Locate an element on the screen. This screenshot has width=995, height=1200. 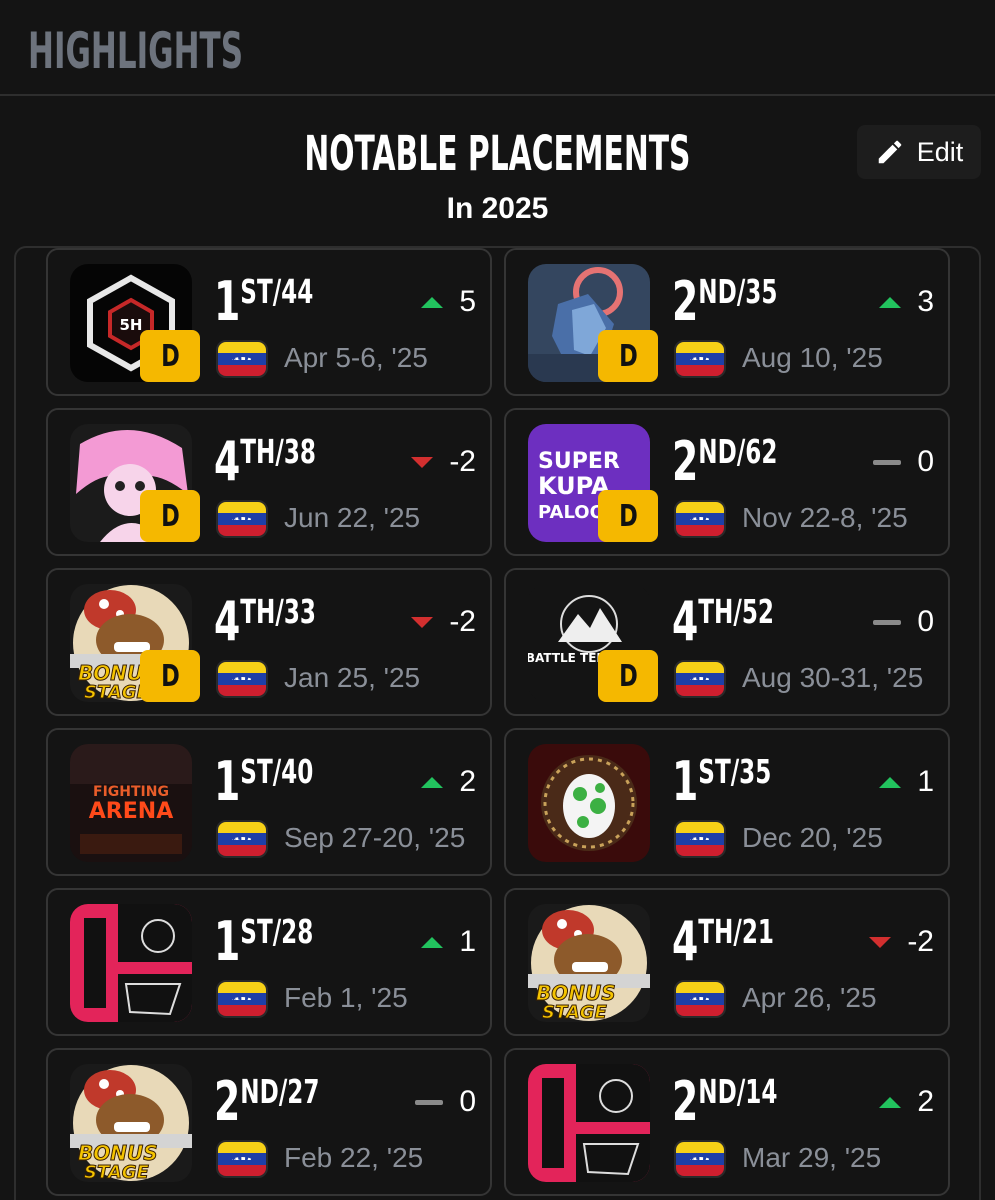
placement-total: /35 is located at coordinates (757, 291).